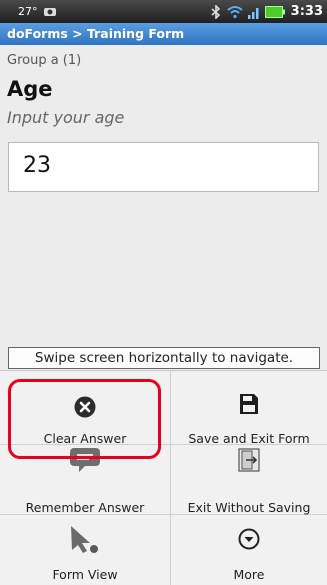 Image resolution: width=327 pixels, height=585 pixels. Describe the element at coordinates (85, 460) in the screenshot. I see `speech-bubble-icon` at that location.